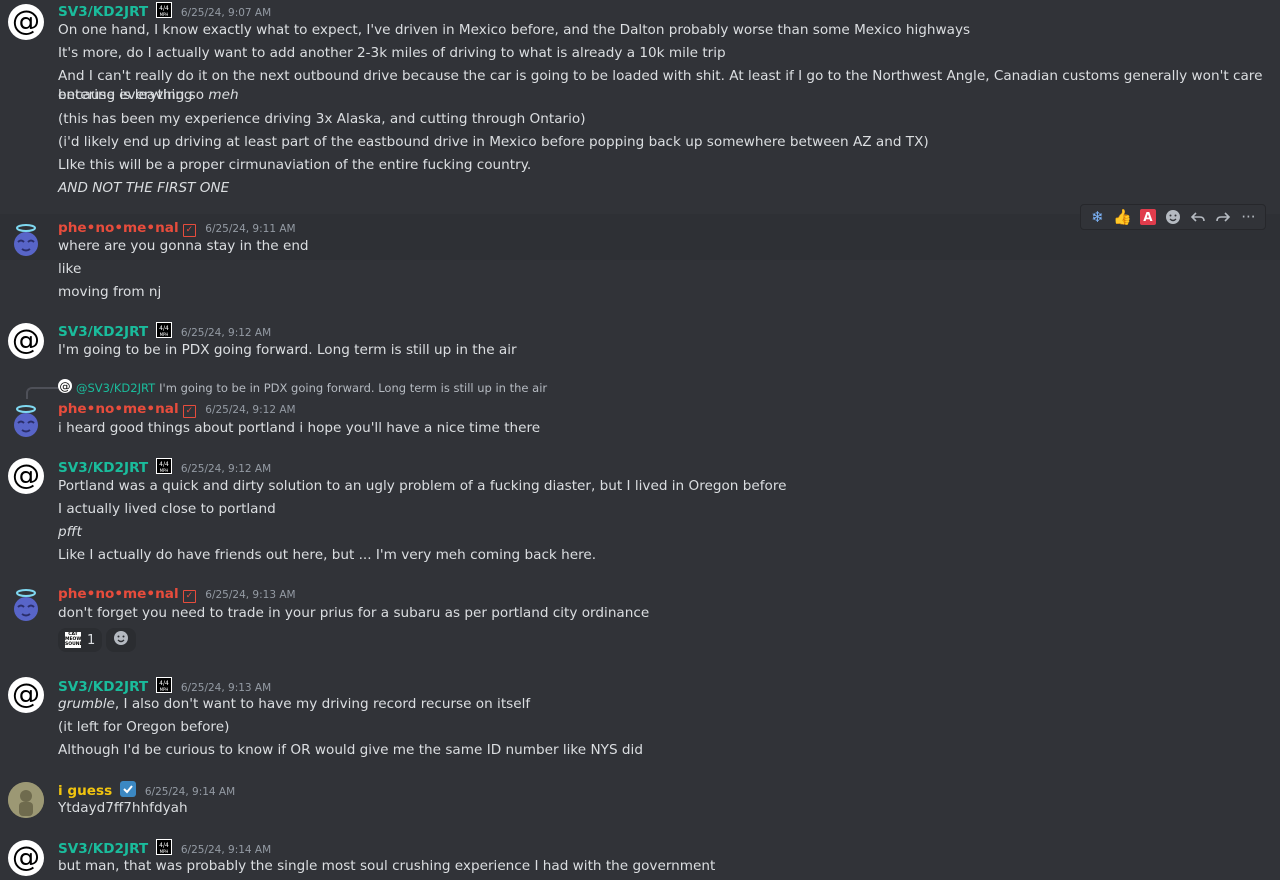 The image size is (1280, 880). Describe the element at coordinates (70, 269) in the screenshot. I see `message-text: like` at that location.